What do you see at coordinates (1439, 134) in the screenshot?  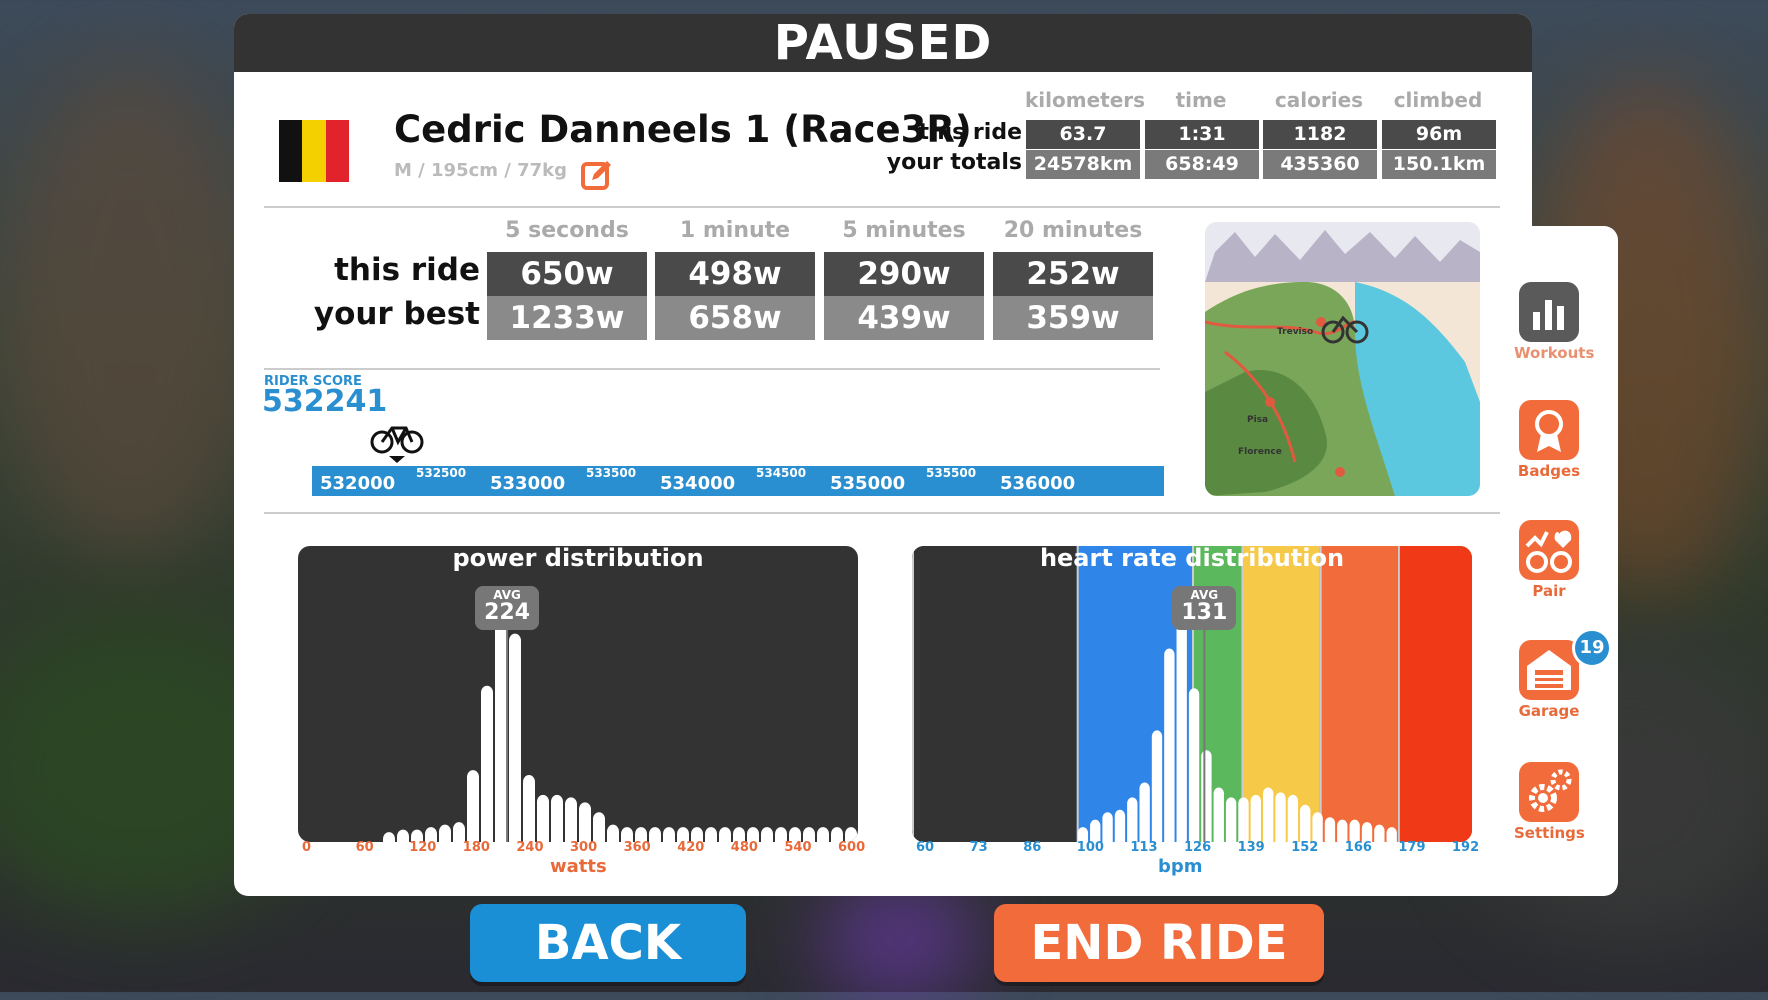 I see `stat-this-ride-climbed: 96m` at bounding box center [1439, 134].